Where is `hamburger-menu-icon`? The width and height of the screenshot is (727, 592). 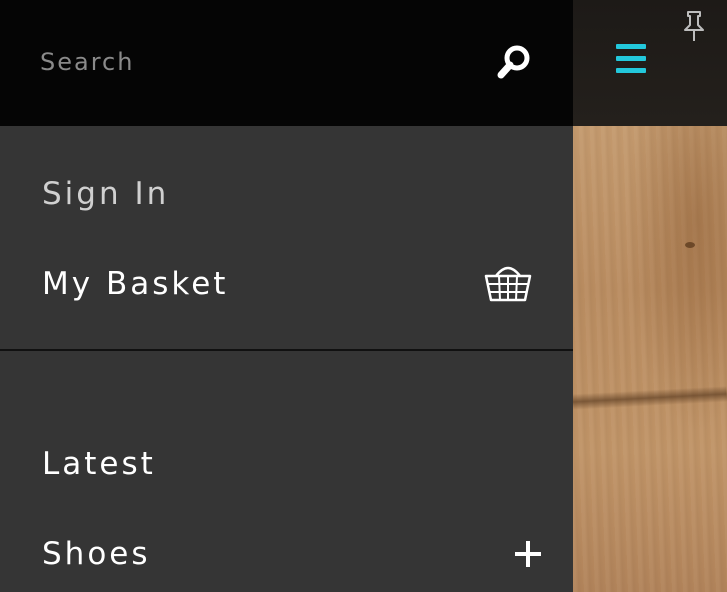
hamburger-menu-icon is located at coordinates (631, 60).